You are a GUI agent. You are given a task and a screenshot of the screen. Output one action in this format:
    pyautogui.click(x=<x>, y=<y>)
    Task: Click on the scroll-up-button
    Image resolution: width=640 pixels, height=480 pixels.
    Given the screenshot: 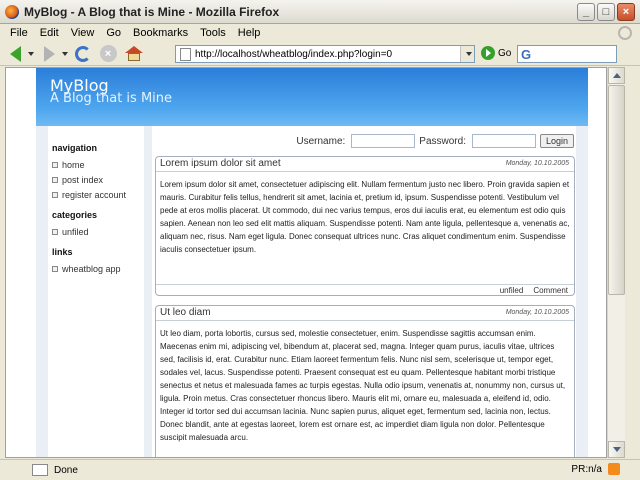 What is the action you would take?
    pyautogui.click(x=616, y=75)
    